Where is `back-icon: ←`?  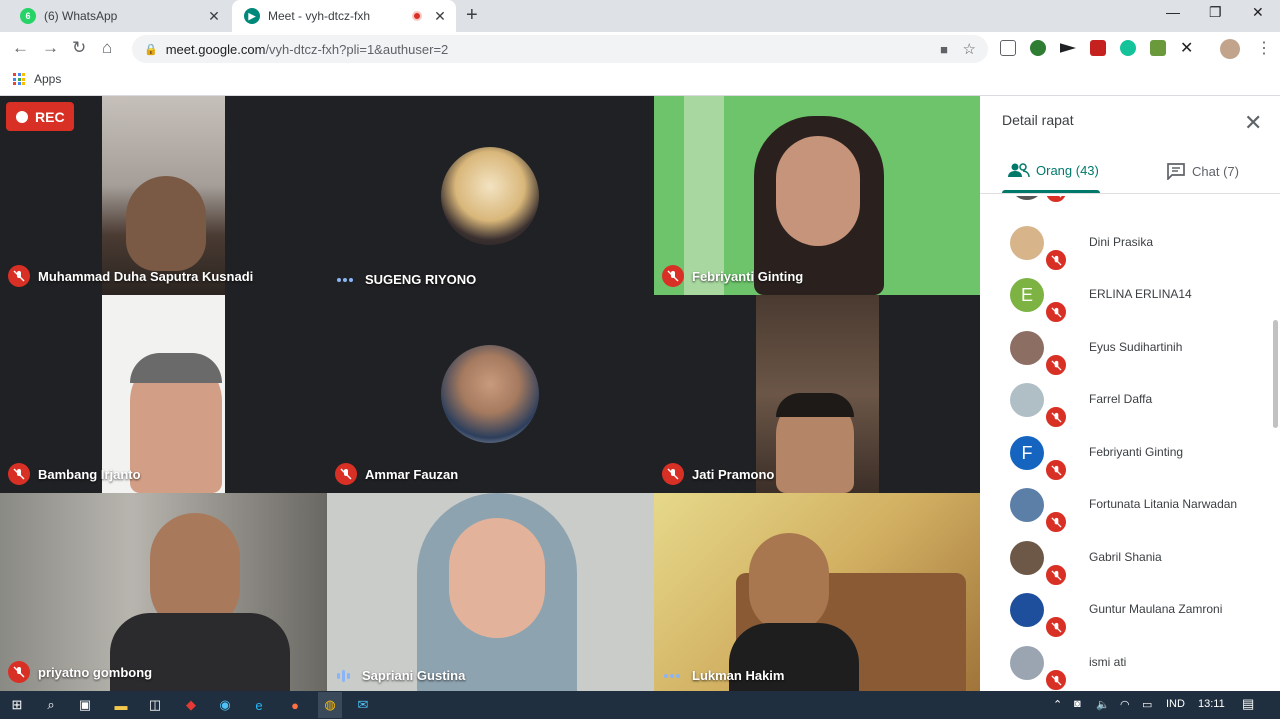 back-icon: ← is located at coordinates (20, 48).